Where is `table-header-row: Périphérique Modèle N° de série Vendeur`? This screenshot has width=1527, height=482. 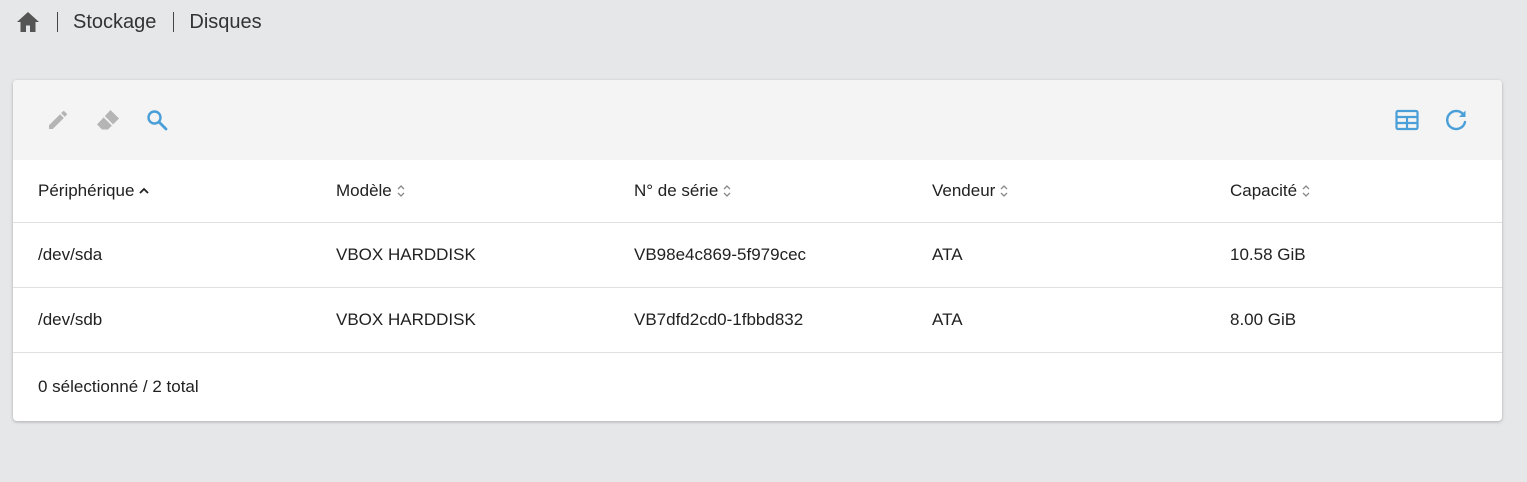 table-header-row: Périphérique Modèle N° de série Vendeur is located at coordinates (757, 191).